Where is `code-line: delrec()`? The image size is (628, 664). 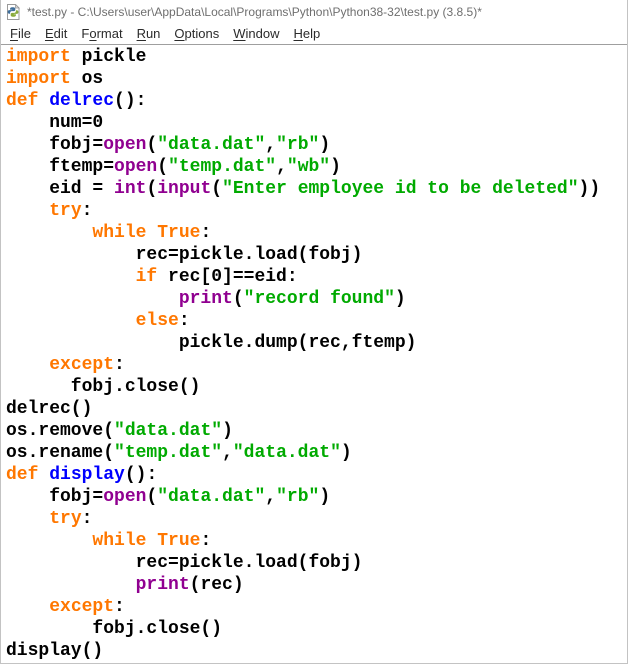
code-line: delrec() is located at coordinates (49, 409).